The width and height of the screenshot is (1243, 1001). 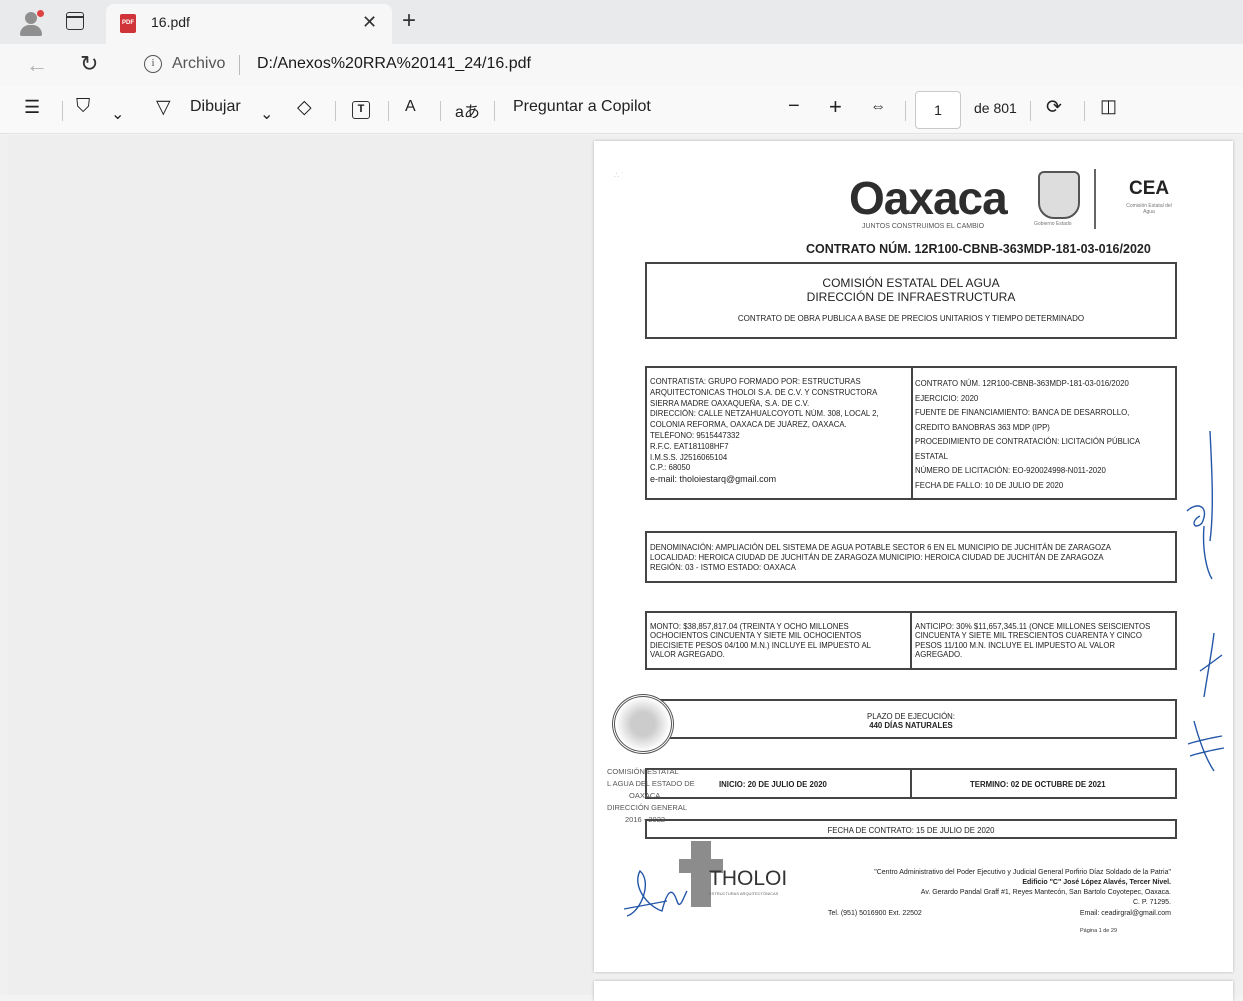 I want to click on page-total-label: de 801, so click(x=995, y=108).